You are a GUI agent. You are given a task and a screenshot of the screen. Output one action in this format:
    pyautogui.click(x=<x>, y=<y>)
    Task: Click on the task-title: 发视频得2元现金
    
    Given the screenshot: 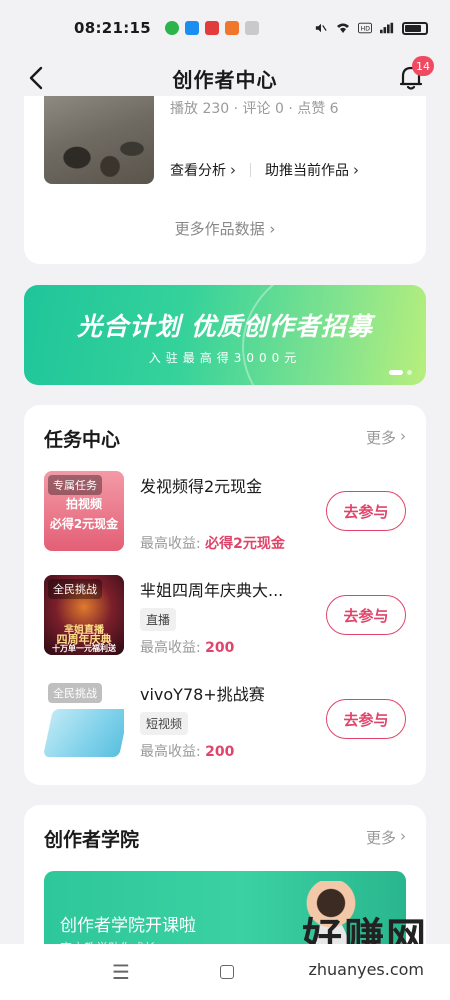 What is the action you would take?
    pyautogui.click(x=201, y=486)
    